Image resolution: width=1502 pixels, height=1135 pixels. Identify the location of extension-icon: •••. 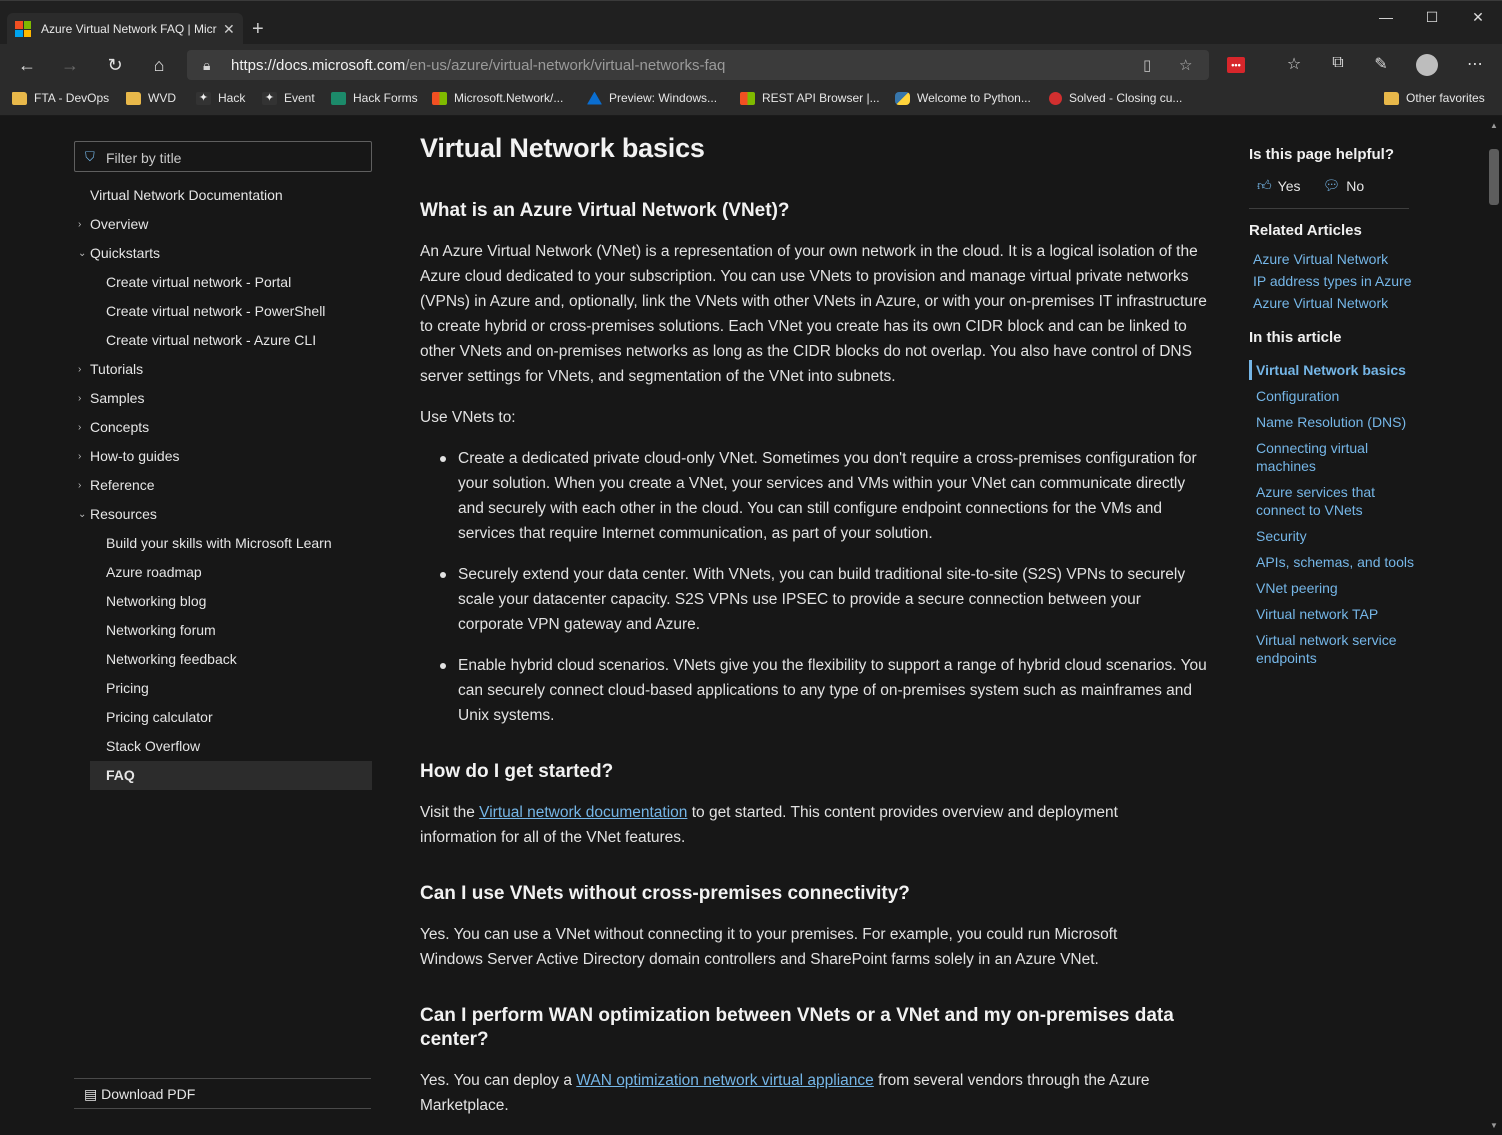
(1236, 65).